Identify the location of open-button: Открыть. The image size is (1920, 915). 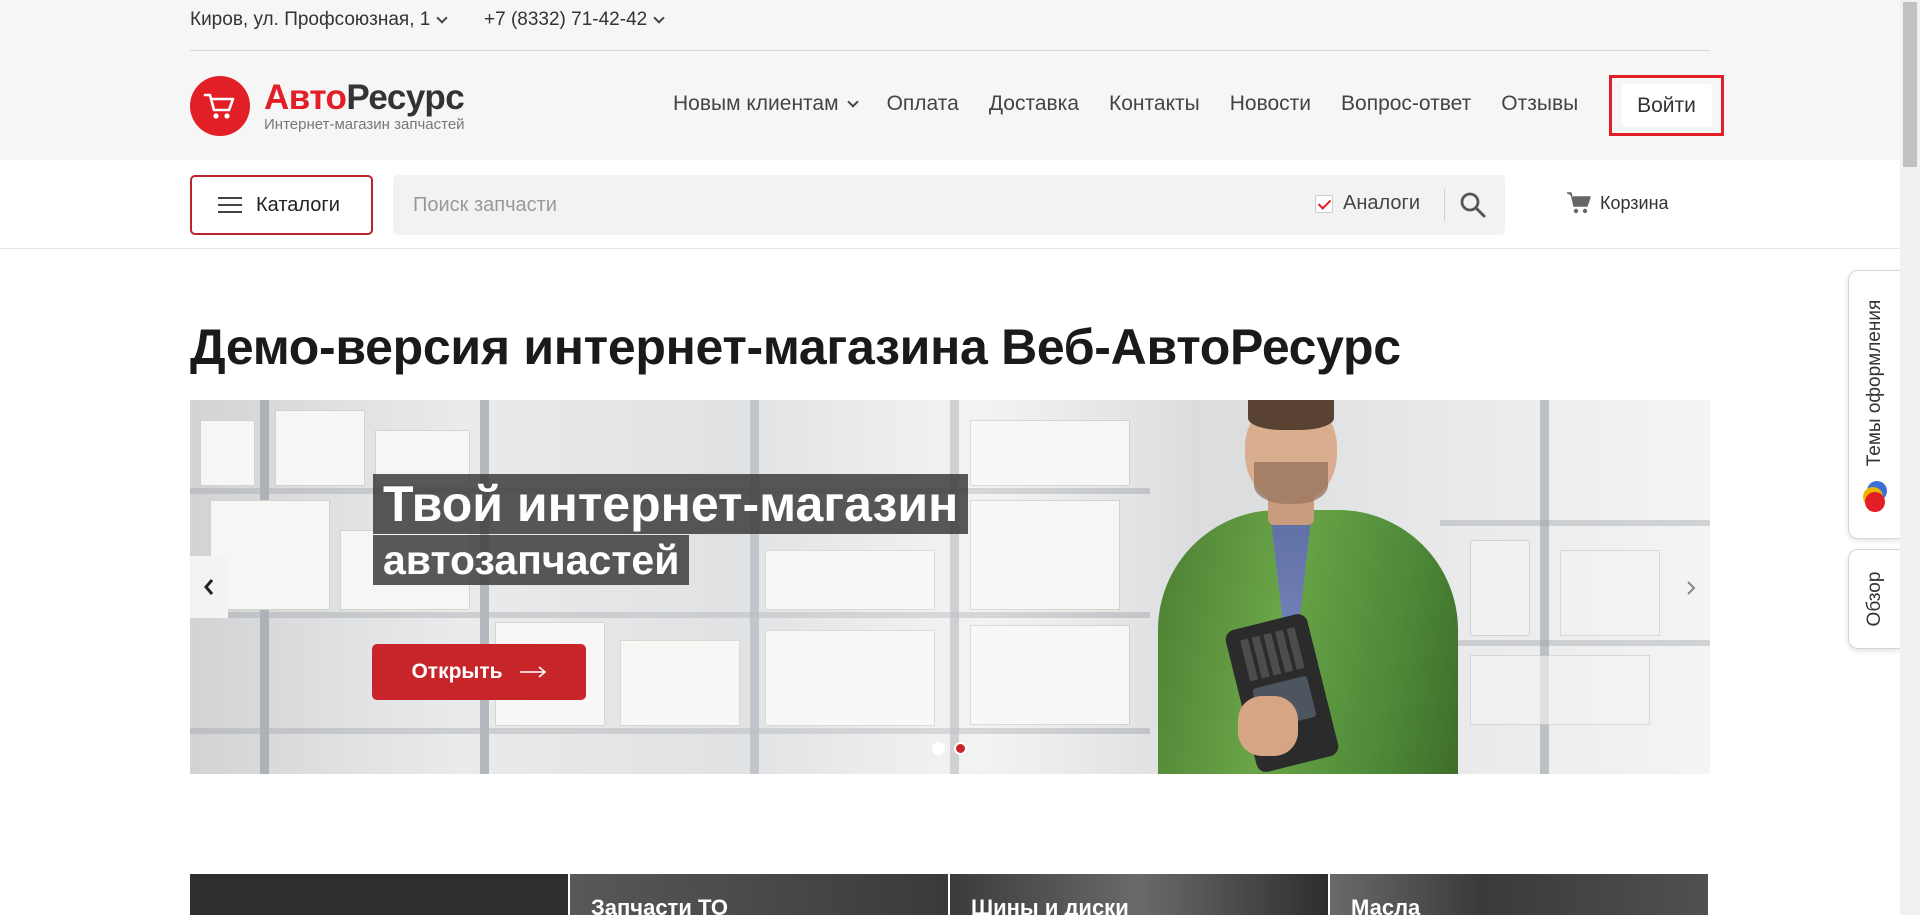
(479, 672).